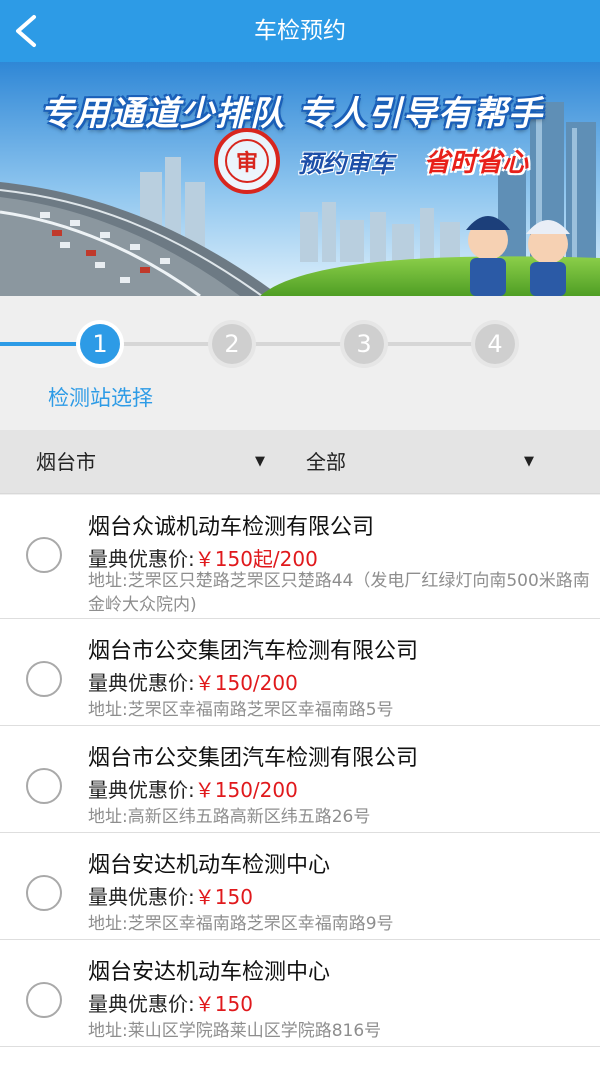 The width and height of the screenshot is (600, 1067). I want to click on current-step-label: 检测站选择, so click(100, 398).